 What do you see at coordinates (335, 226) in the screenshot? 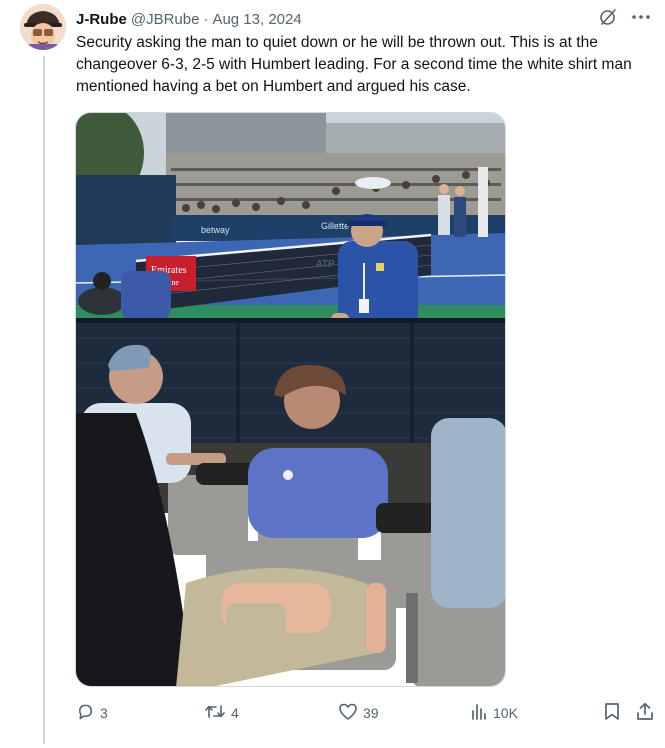
I see `board-gillette: Gillette` at bounding box center [335, 226].